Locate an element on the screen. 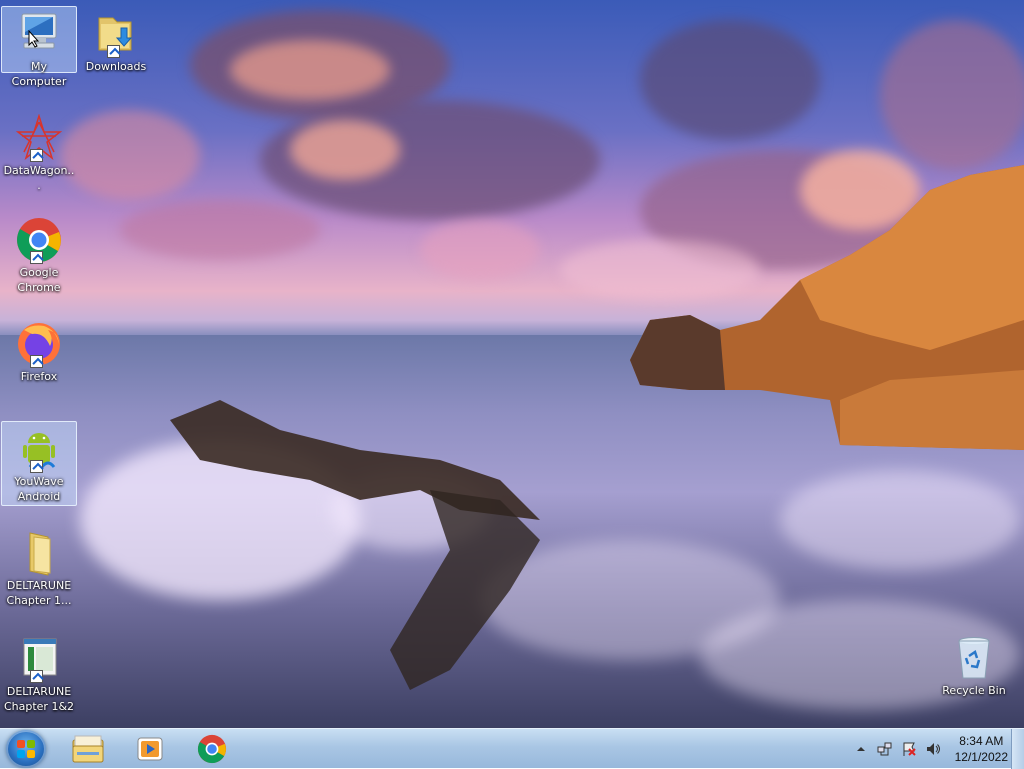 This screenshot has height=769, width=1024. desktop-icon-recycle-bin: Recycle Bin is located at coordinates (974, 664).